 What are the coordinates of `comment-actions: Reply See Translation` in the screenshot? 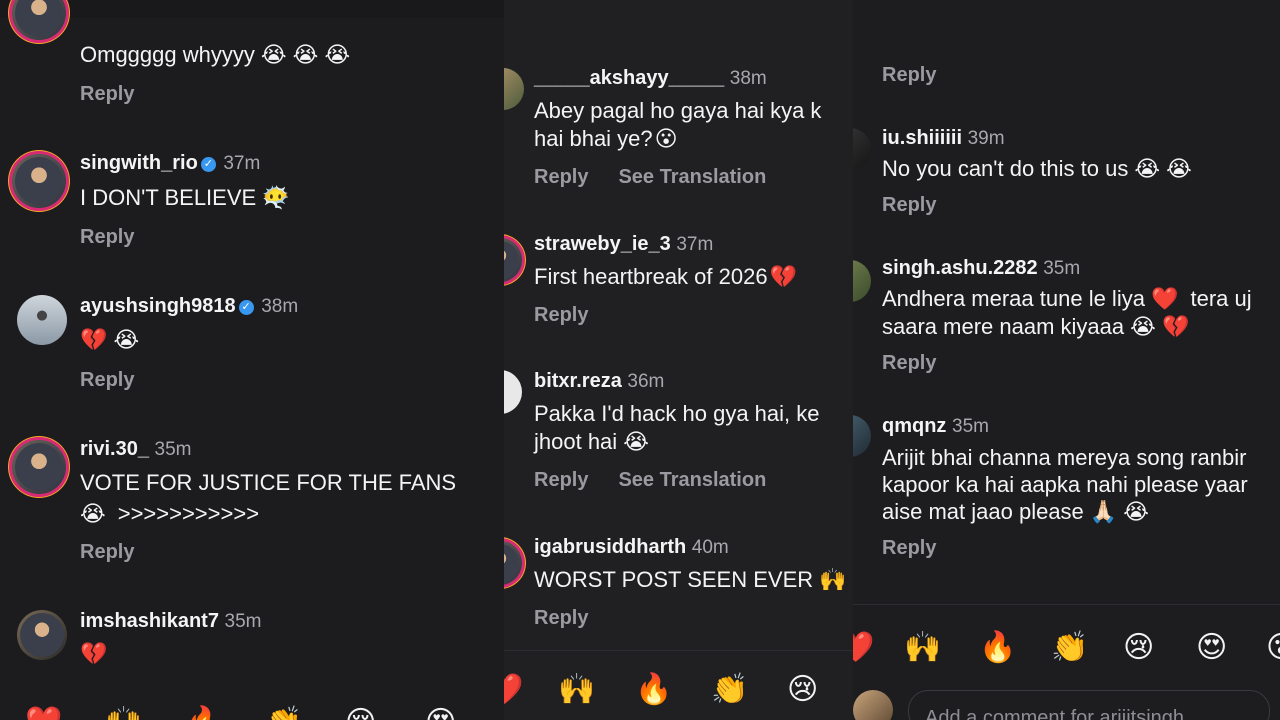 It's located at (650, 177).